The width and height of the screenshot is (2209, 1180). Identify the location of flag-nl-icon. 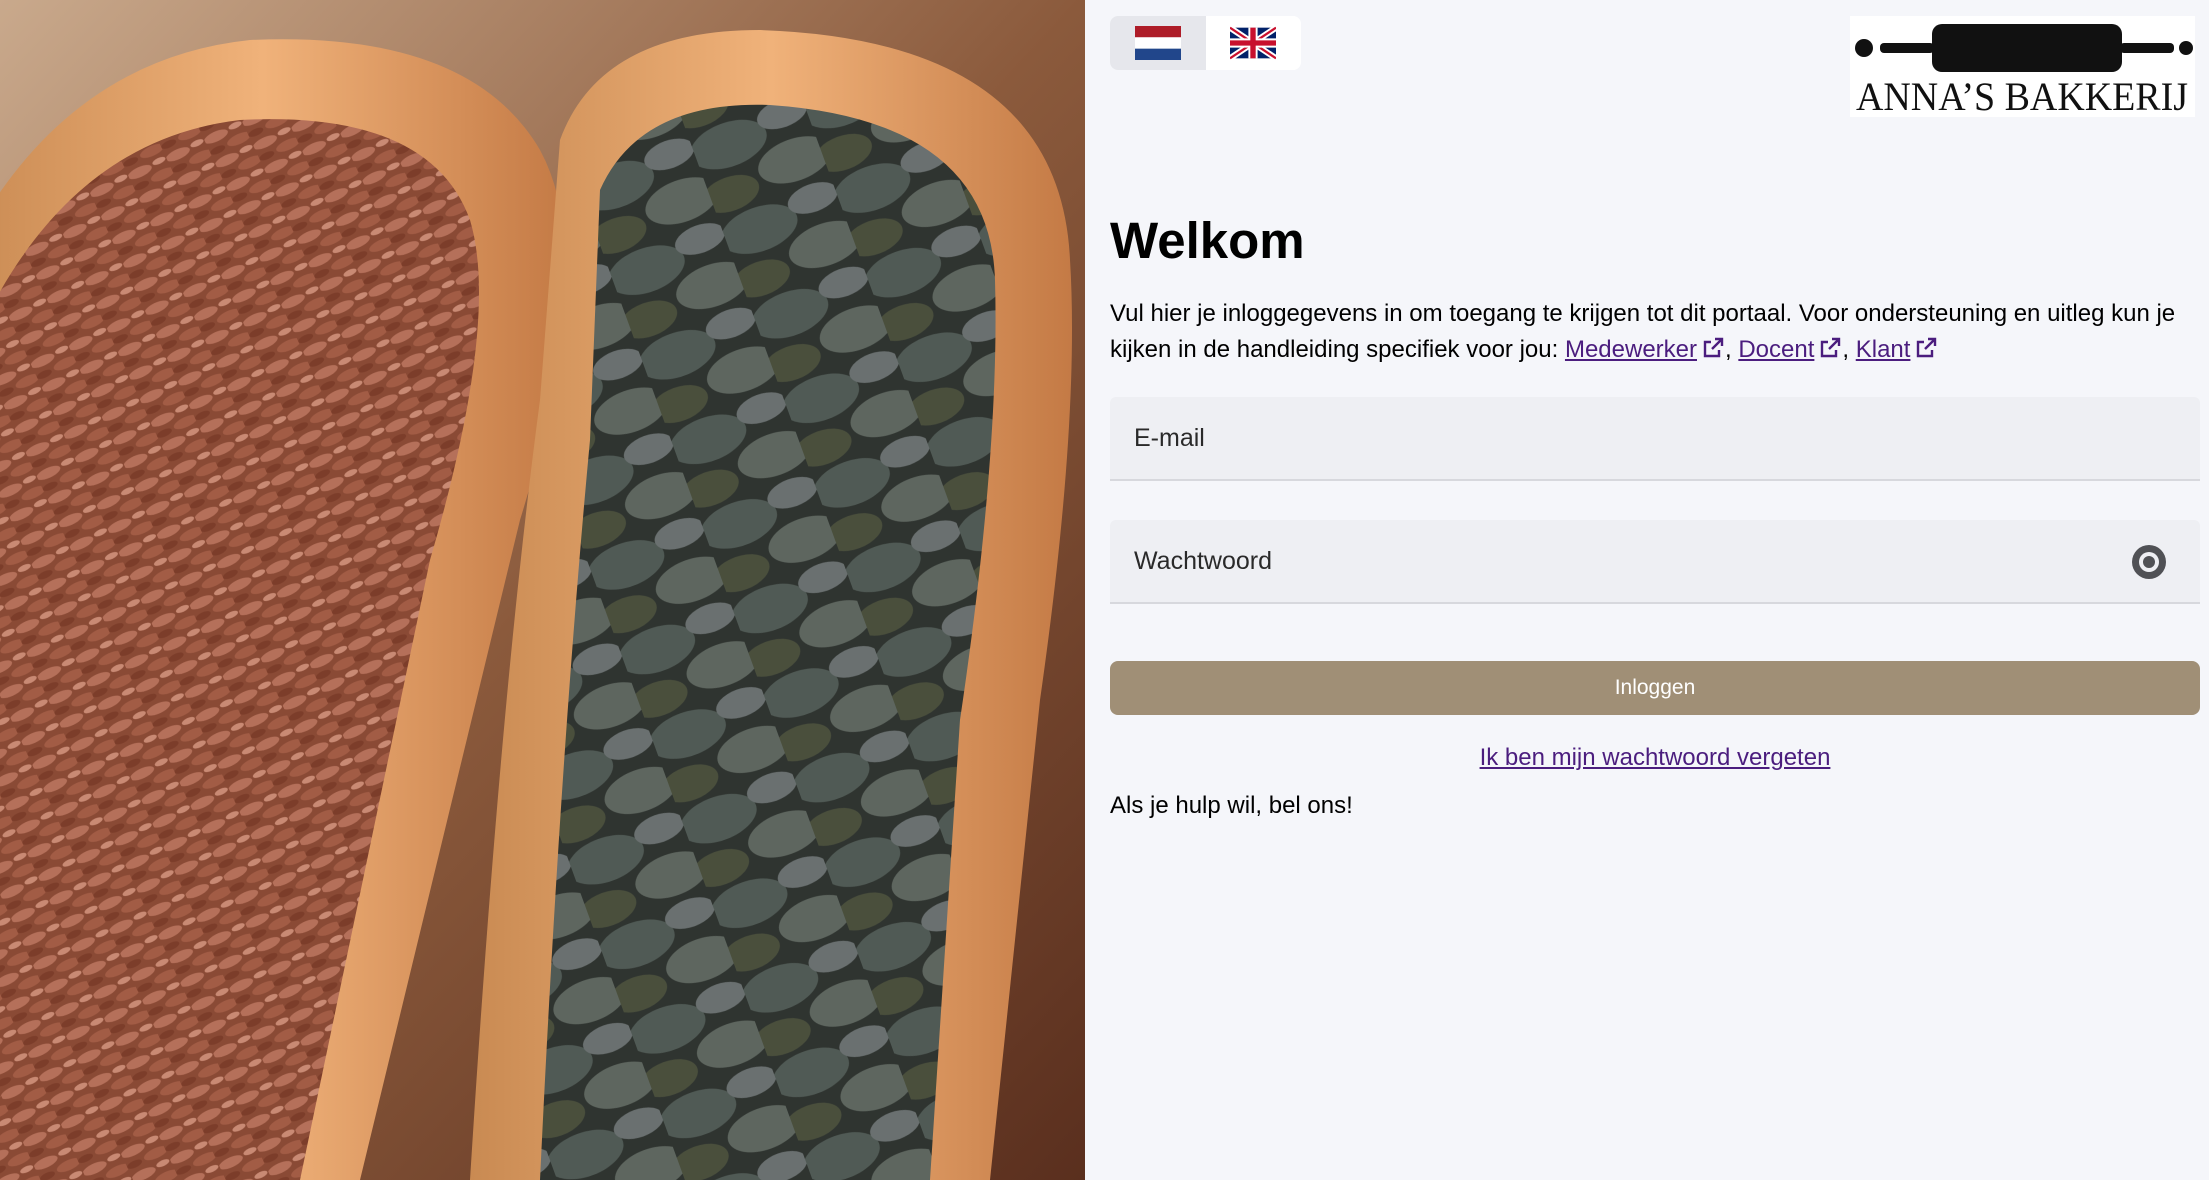
(1157, 43).